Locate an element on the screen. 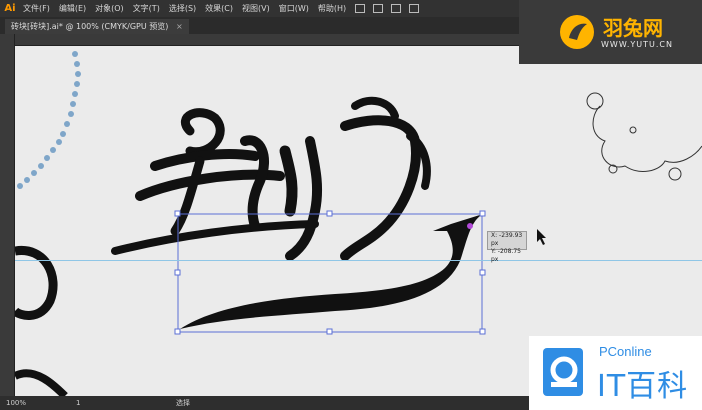 The width and height of the screenshot is (702, 410). menu-edit: 编辑(E) is located at coordinates (72, 8).